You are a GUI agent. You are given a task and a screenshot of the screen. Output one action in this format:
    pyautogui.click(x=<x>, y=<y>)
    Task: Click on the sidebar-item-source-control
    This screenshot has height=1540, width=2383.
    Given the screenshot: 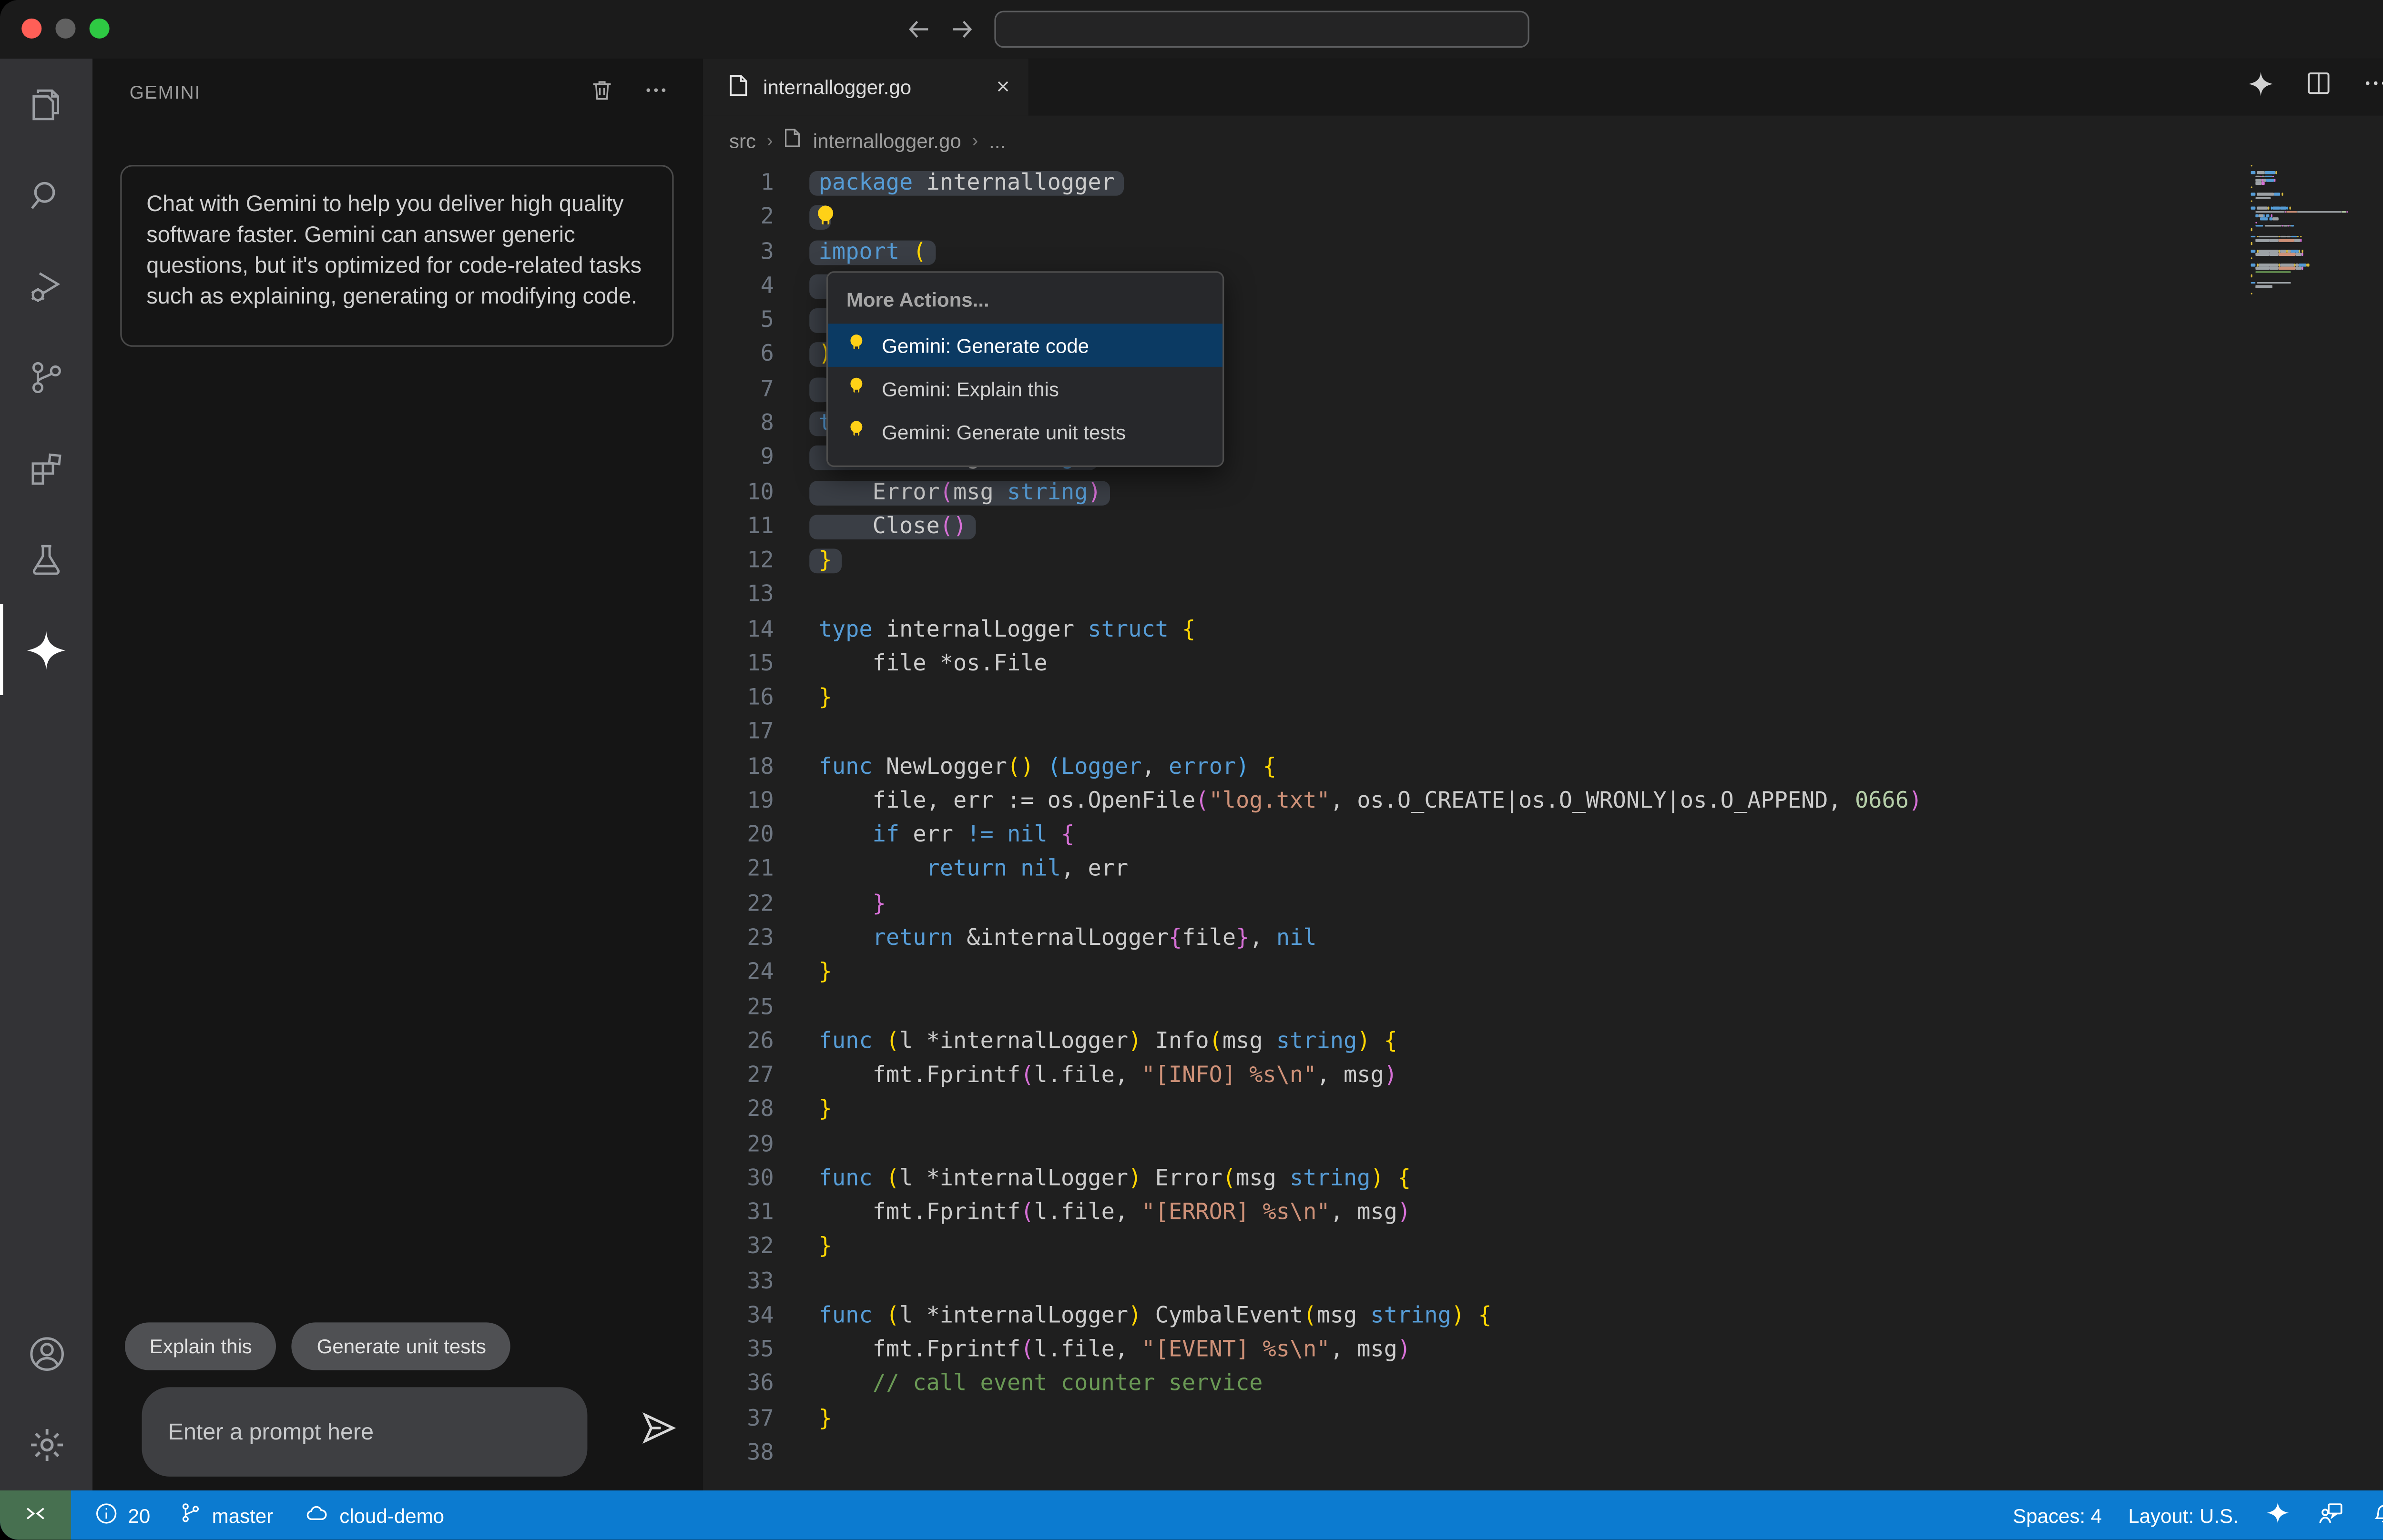 What is the action you would take?
    pyautogui.click(x=46, y=376)
    